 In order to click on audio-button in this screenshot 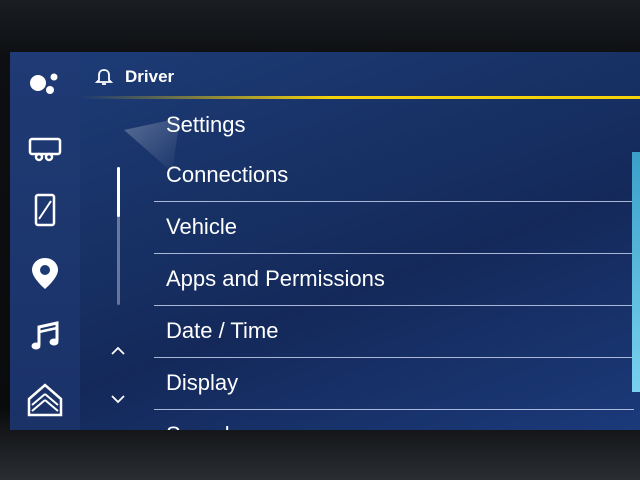, I will do `click(45, 337)`.